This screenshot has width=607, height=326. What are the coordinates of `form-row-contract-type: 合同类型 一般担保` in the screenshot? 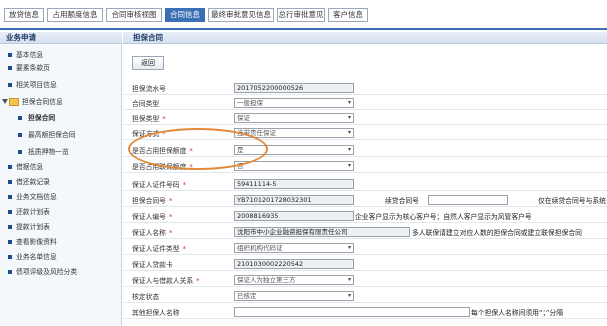 It's located at (365, 103).